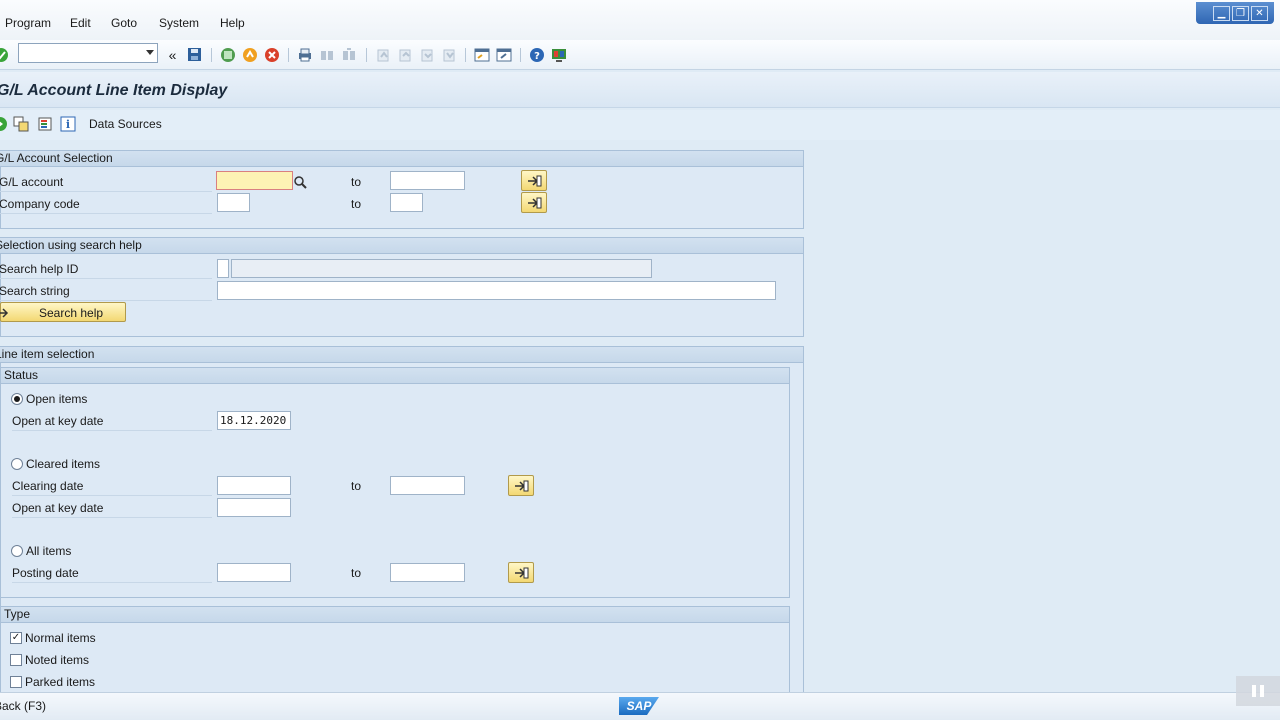  What do you see at coordinates (1240, 13) in the screenshot?
I see `restore-button: ❐` at bounding box center [1240, 13].